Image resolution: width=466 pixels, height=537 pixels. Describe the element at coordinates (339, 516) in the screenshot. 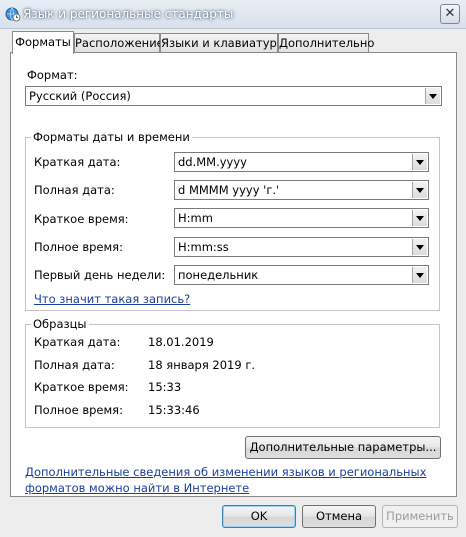

I see `cancel-button: Отмена` at that location.